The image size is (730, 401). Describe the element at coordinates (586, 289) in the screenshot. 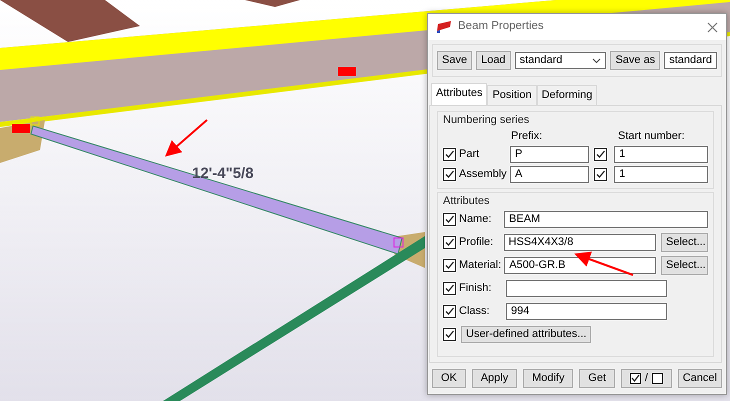

I see `text-field` at that location.